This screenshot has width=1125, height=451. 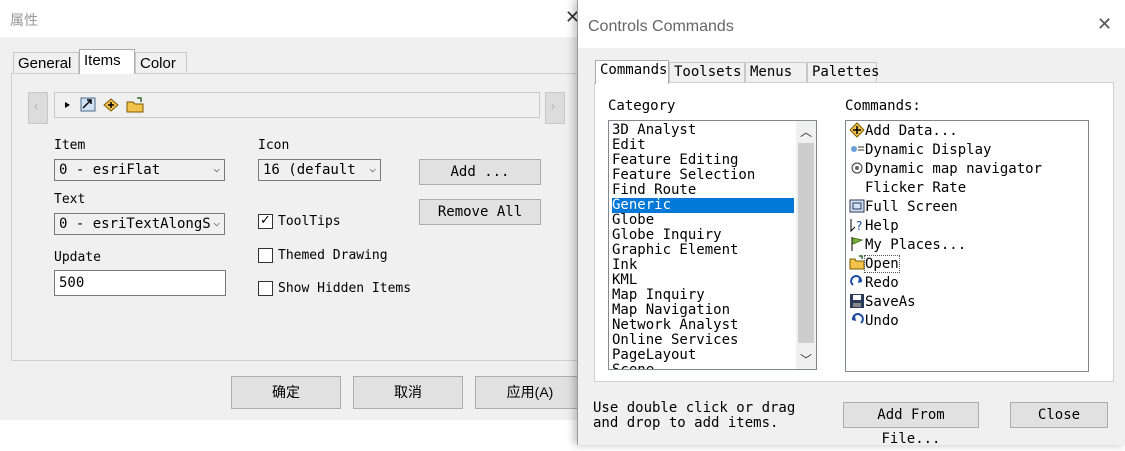 I want to click on item-combobox: 0 - esriFlat ⌵, so click(x=139, y=170).